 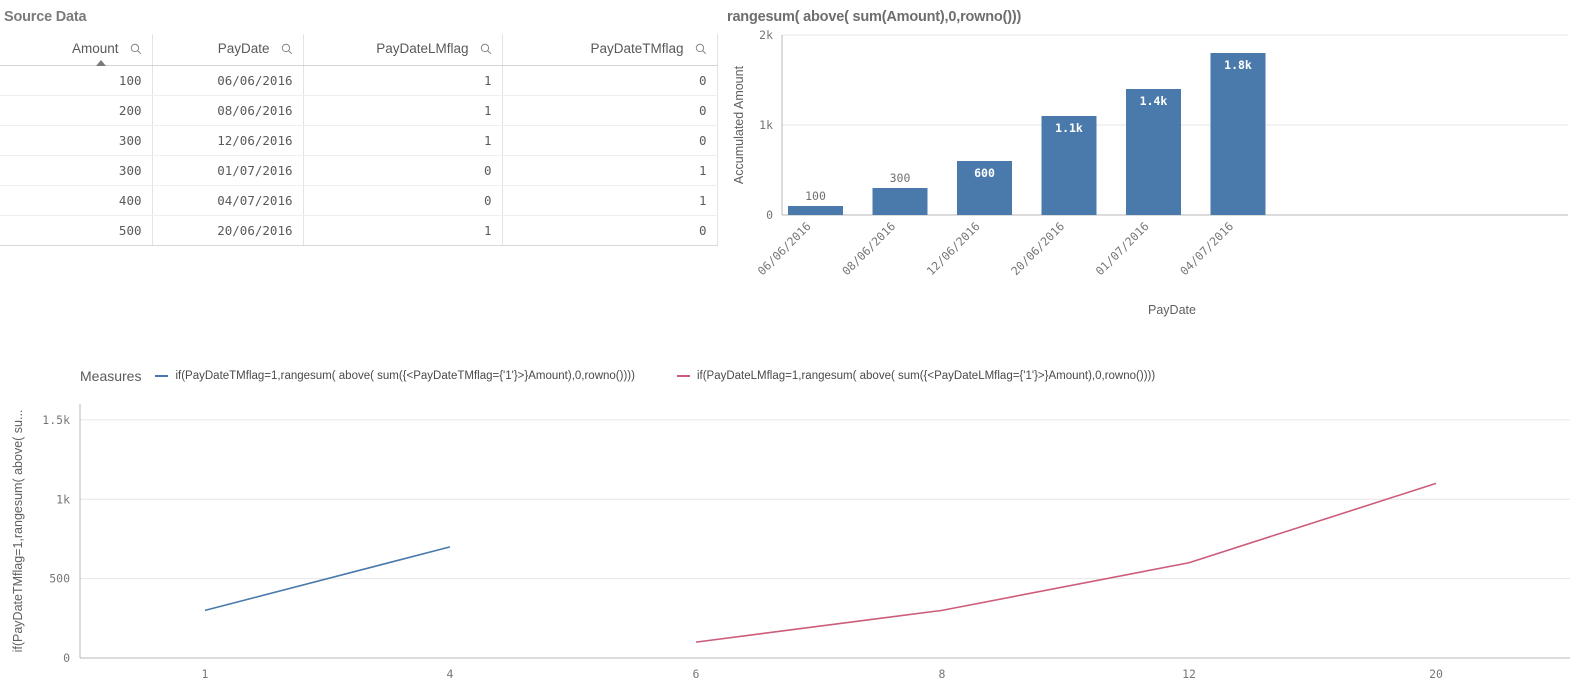 What do you see at coordinates (1069, 128) in the screenshot?
I see `bar-value-label: 1.1k` at bounding box center [1069, 128].